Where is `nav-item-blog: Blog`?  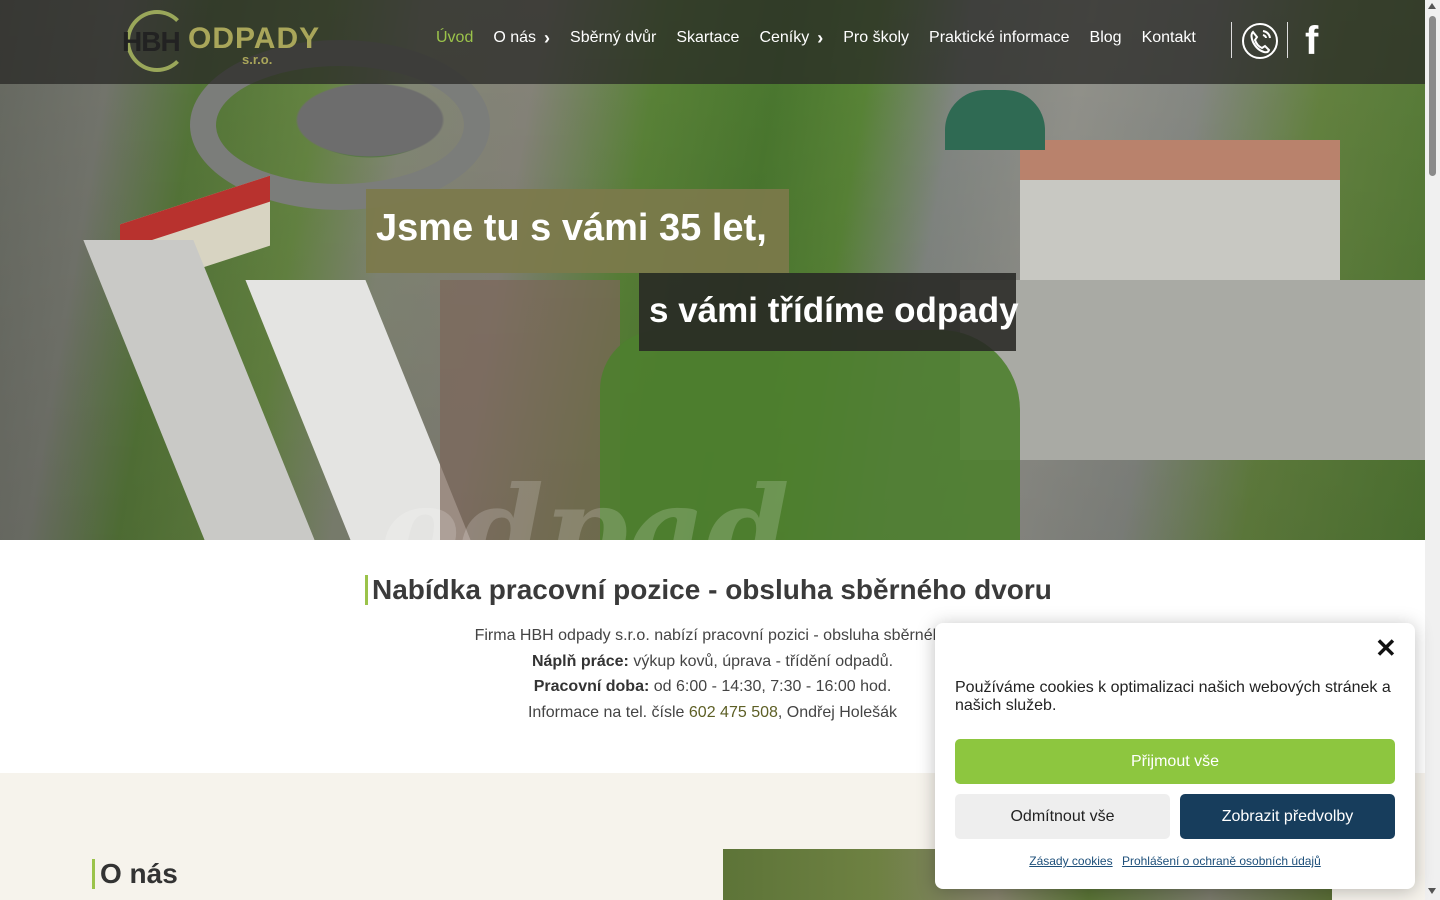
nav-item-blog: Blog is located at coordinates (1106, 38).